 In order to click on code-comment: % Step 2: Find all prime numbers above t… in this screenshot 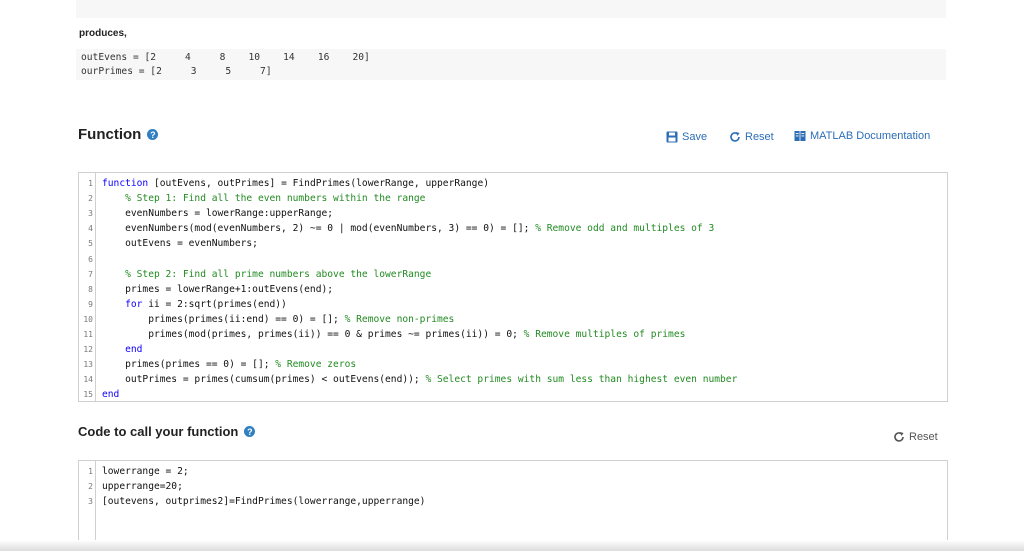, I will do `click(278, 274)`.